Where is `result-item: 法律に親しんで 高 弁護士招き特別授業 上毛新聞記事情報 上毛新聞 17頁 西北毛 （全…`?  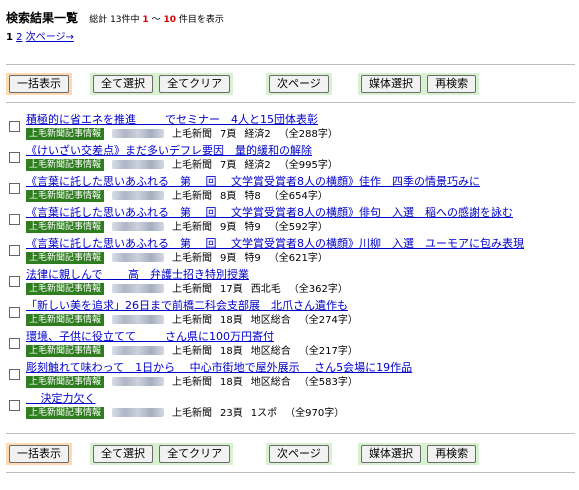 result-item: 法律に親しんで 高 弁護士招き特別授業 上毛新聞記事情報 上毛新聞 17頁 西北毛 （全… is located at coordinates (290, 283).